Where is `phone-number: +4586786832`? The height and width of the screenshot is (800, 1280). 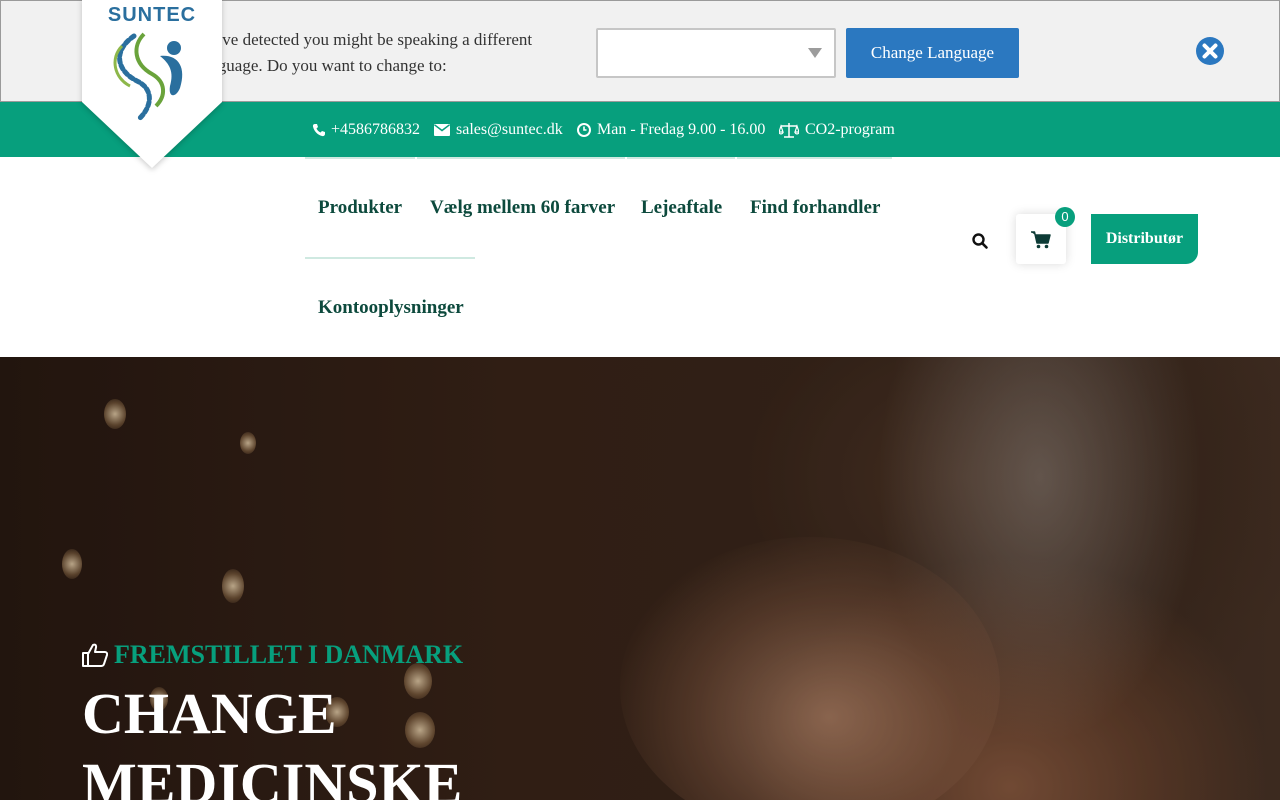 phone-number: +4586786832 is located at coordinates (376, 129).